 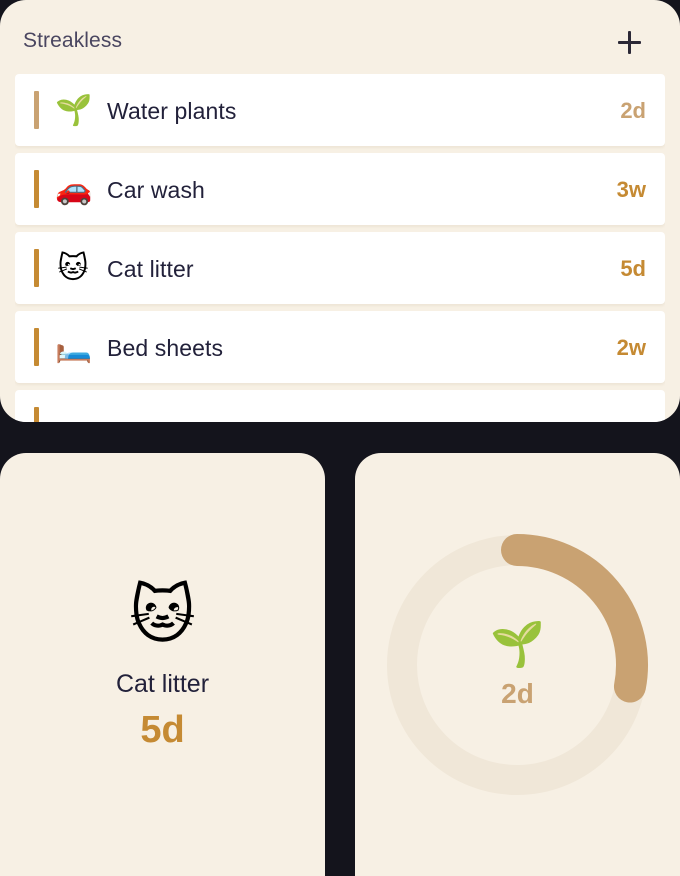 I want to click on task-name: Cat litter, so click(x=150, y=269).